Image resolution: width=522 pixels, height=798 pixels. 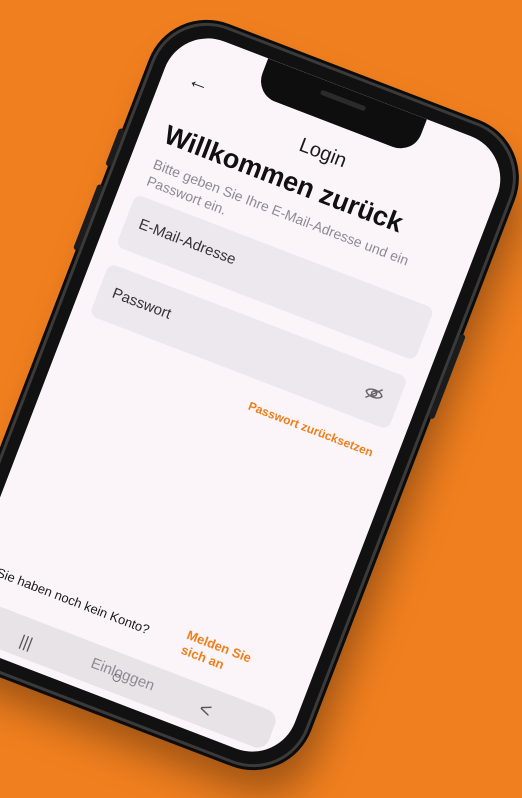 I want to click on password-label: Passwort, so click(x=141, y=303).